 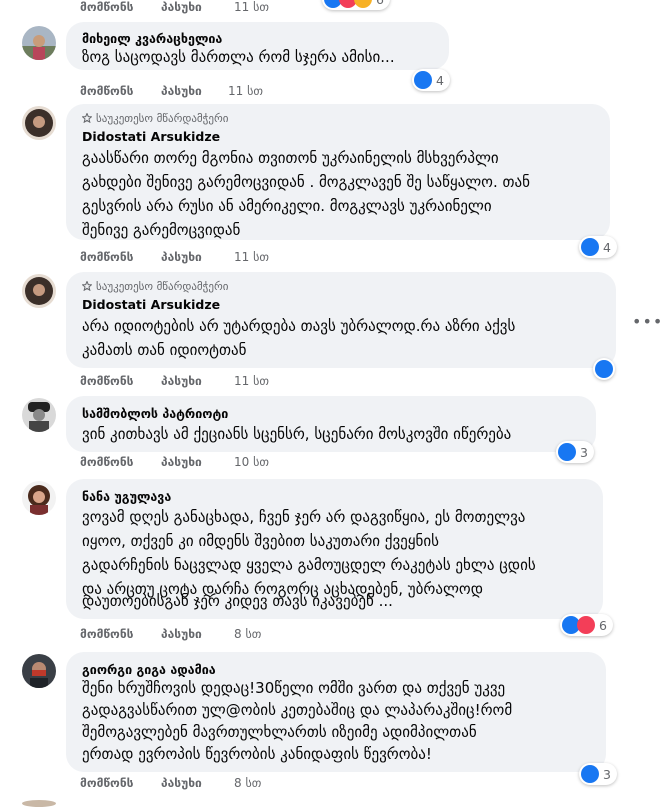 What do you see at coordinates (126, 496) in the screenshot?
I see `comment-author: ნანა უგულავა` at bounding box center [126, 496].